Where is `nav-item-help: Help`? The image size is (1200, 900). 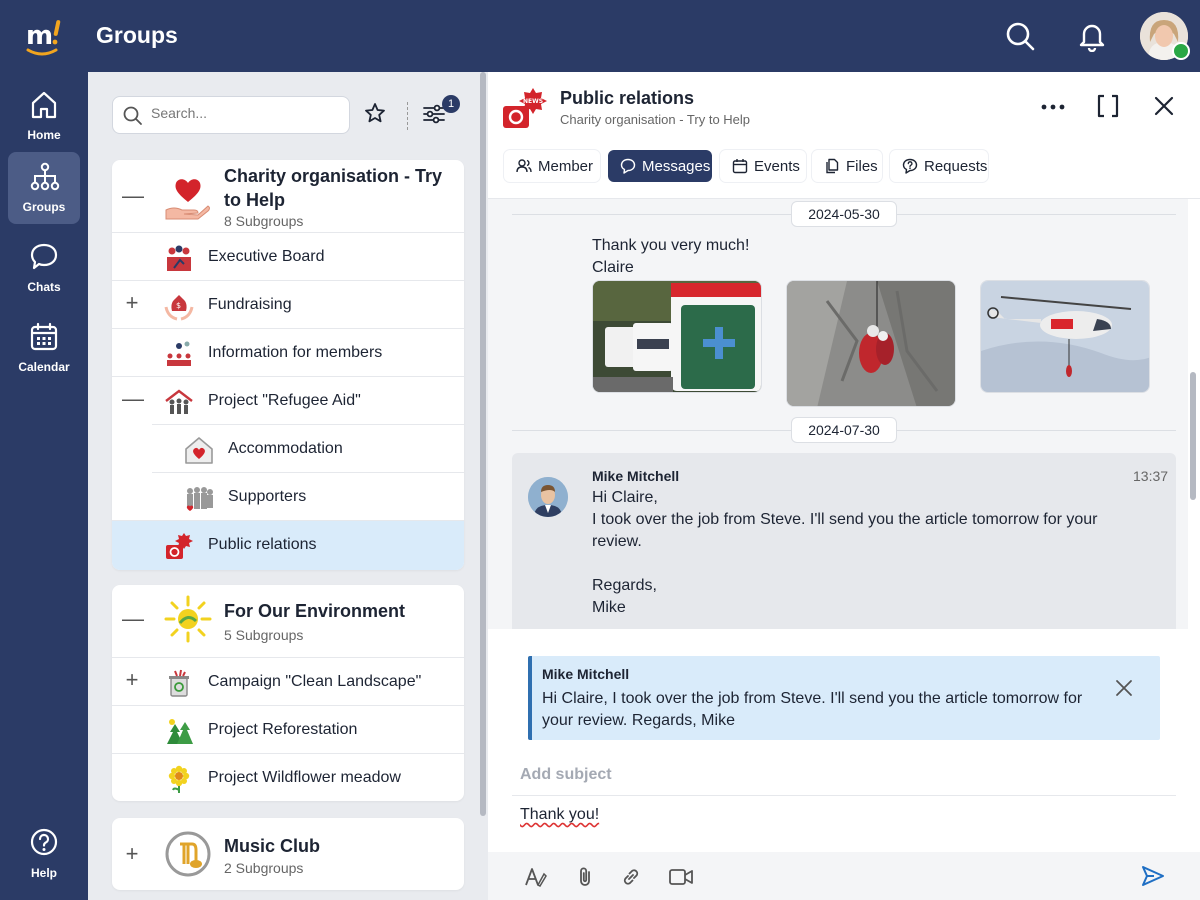
nav-item-help: Help is located at coordinates (44, 854).